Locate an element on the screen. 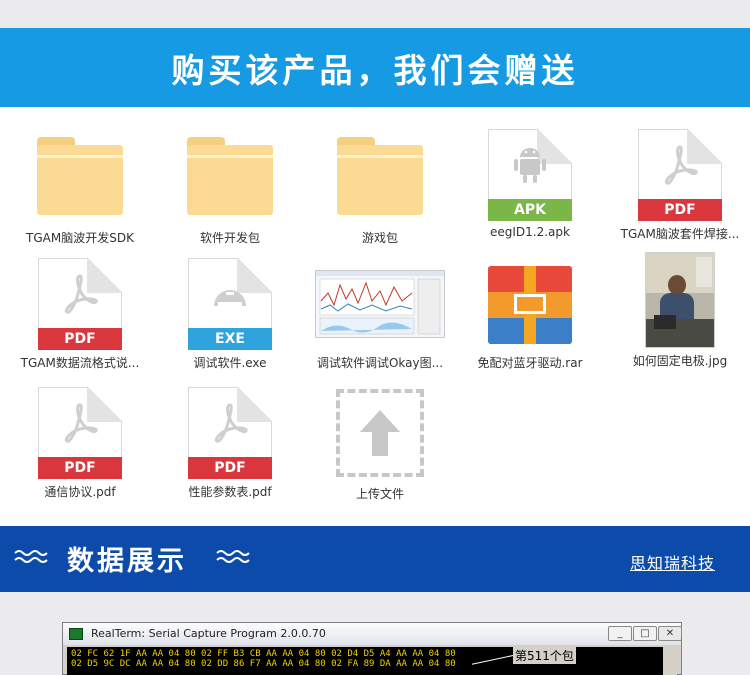 The height and width of the screenshot is (675, 750). file-label: 免配对蓝牙驱动.rar is located at coordinates (530, 363).